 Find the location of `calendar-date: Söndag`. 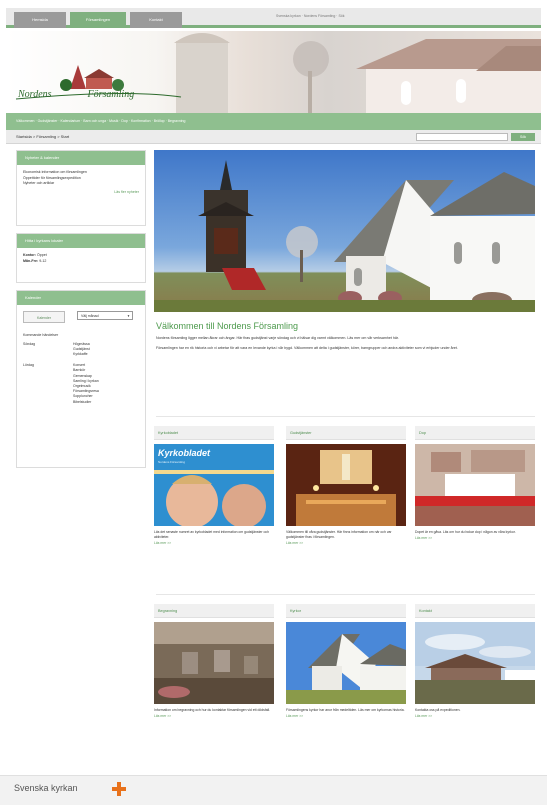

calendar-date: Söndag is located at coordinates (29, 343).